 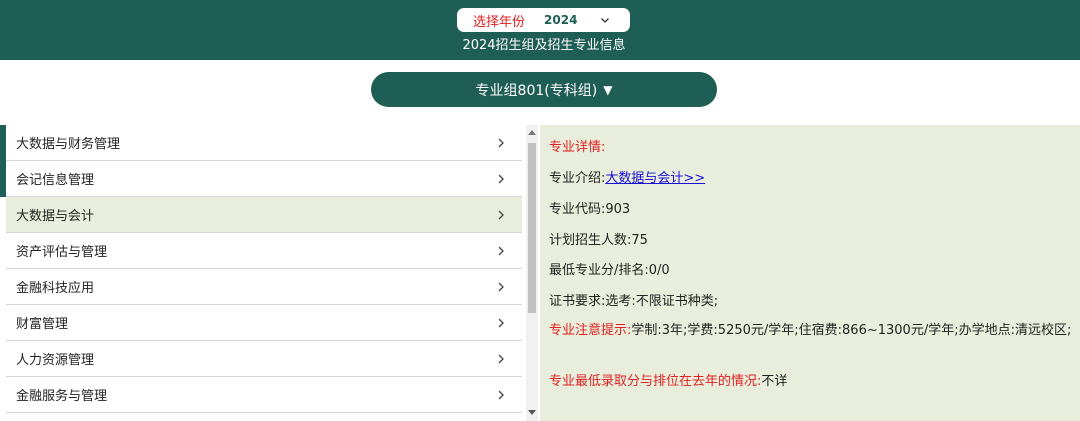 I want to click on detail-heading: 专业详情:, so click(x=577, y=147).